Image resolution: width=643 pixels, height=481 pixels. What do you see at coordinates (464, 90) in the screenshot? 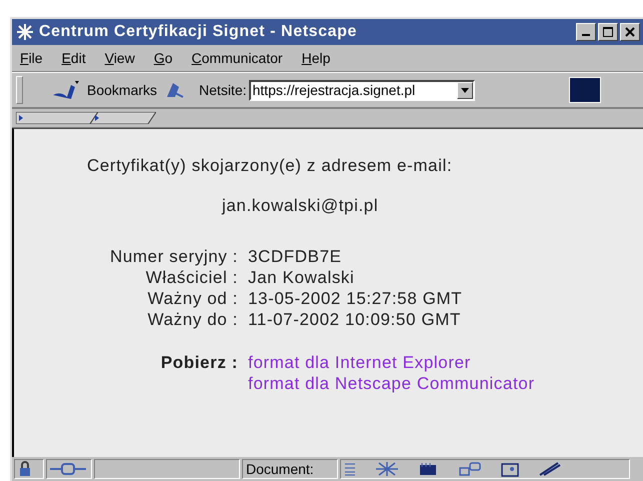
I see `dropdown-arrow-icon` at bounding box center [464, 90].